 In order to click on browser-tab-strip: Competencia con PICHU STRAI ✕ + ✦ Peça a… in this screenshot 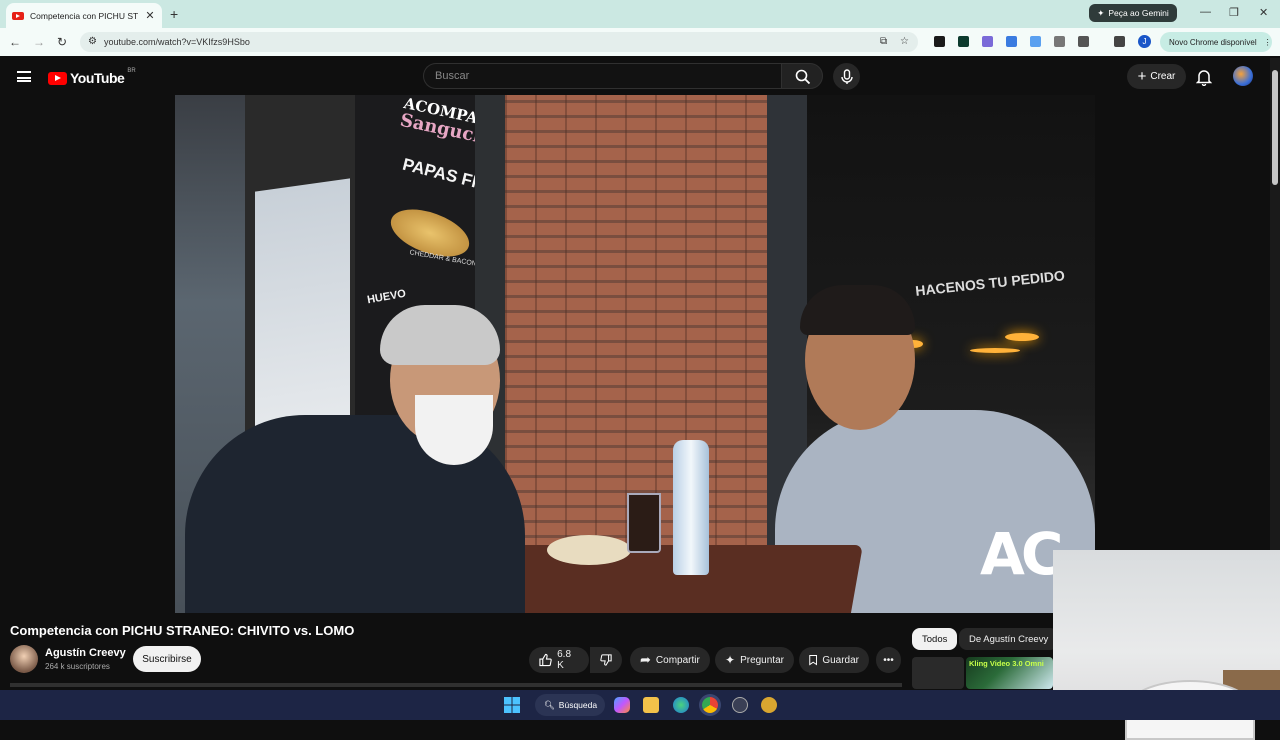, I will do `click(640, 14)`.